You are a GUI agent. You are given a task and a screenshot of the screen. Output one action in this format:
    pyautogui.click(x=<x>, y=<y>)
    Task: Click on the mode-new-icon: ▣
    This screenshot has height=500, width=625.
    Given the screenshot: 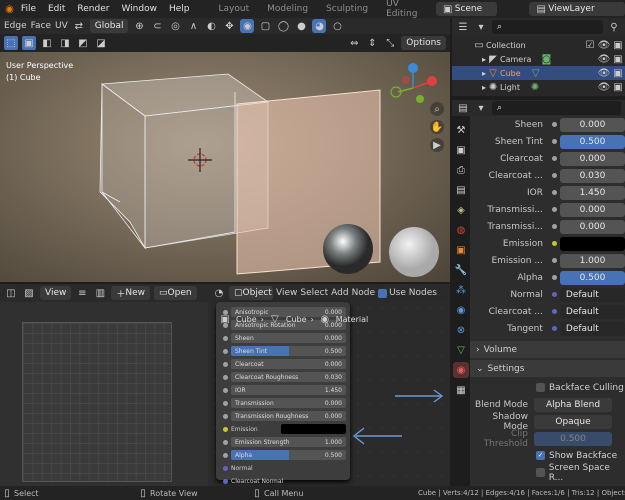 What is the action you would take?
    pyautogui.click(x=29, y=43)
    